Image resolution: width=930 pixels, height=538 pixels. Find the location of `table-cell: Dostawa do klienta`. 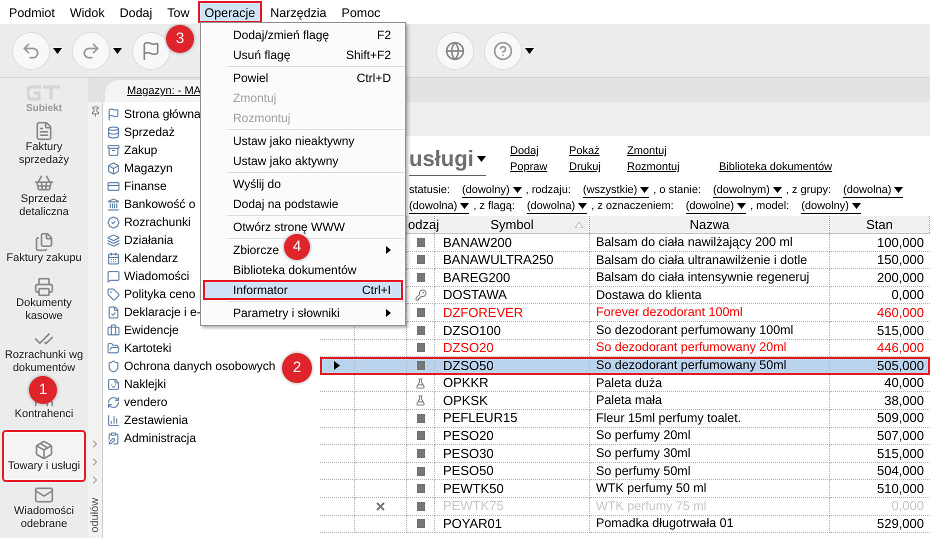

table-cell: Dostawa do klienta is located at coordinates (649, 295).